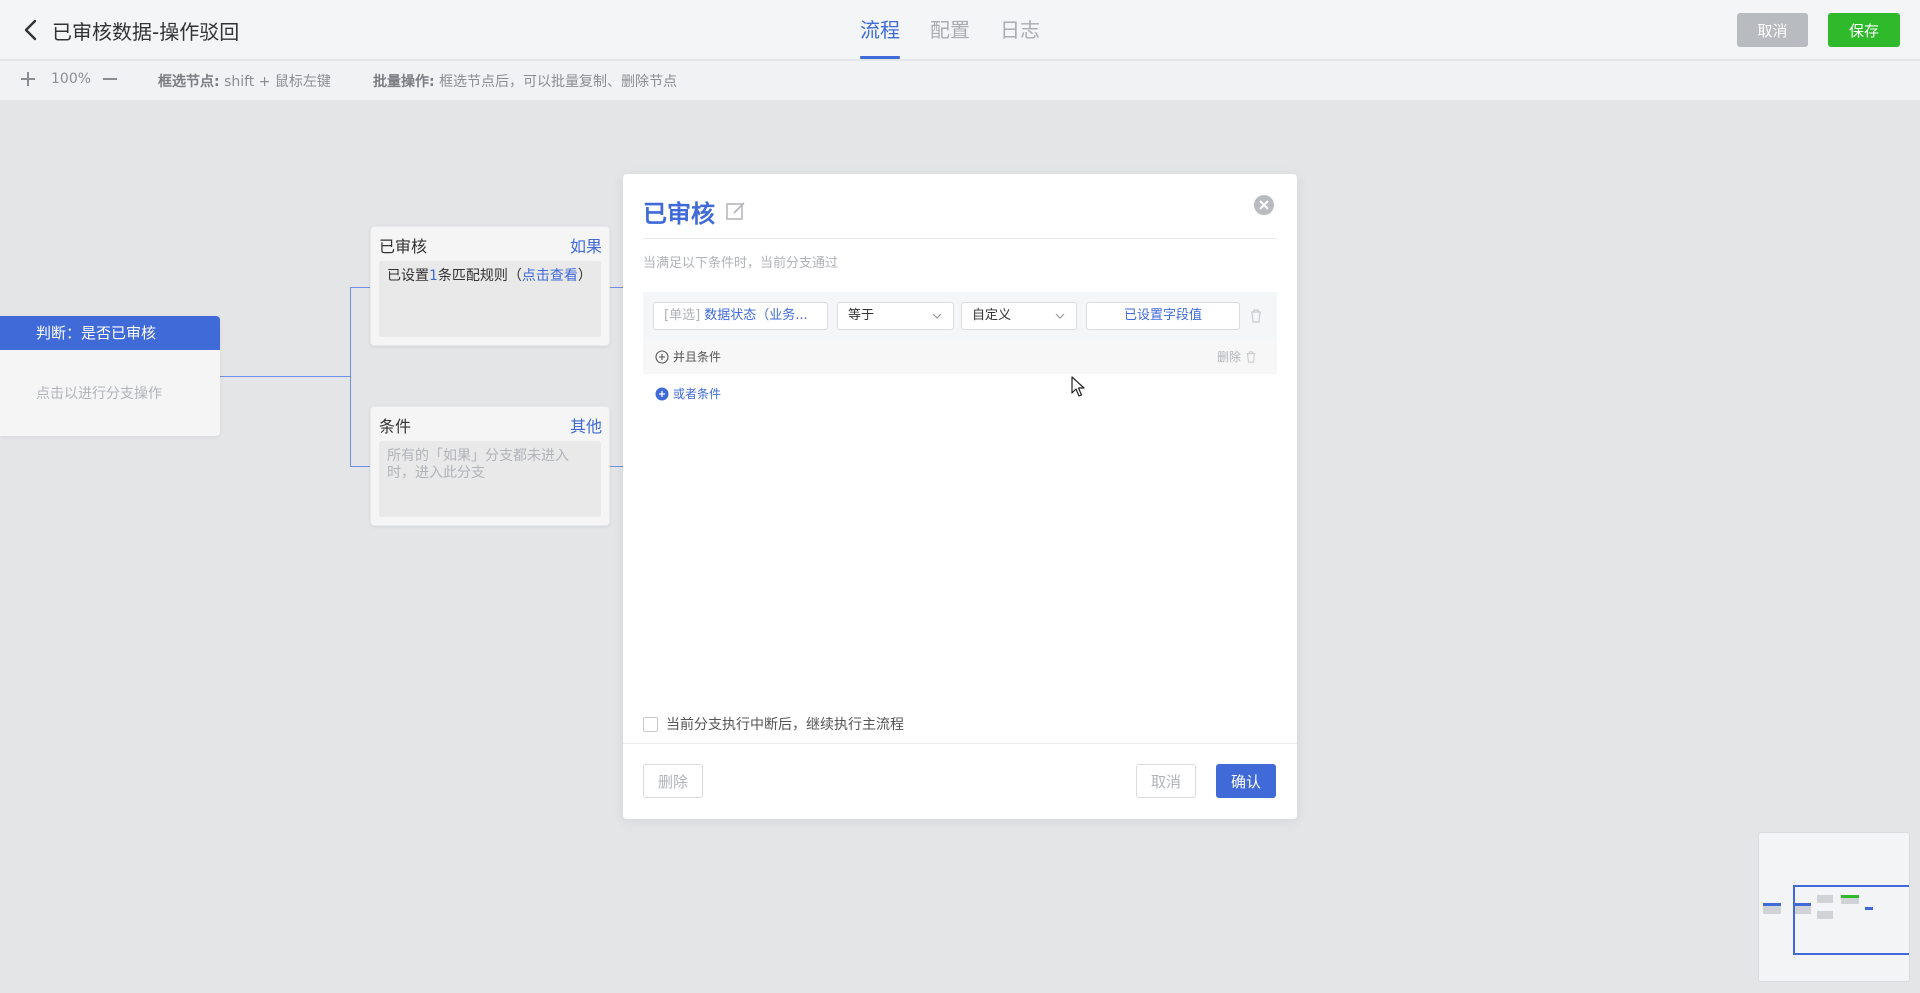 This screenshot has height=993, width=1920. What do you see at coordinates (1772, 910) in the screenshot?
I see `minimap-node` at bounding box center [1772, 910].